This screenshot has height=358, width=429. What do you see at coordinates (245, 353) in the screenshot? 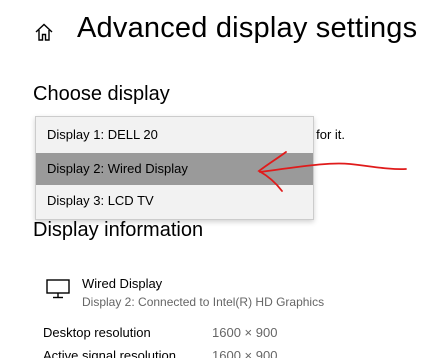
I see `active-signal-resolution-value: 1600 × 900` at bounding box center [245, 353].